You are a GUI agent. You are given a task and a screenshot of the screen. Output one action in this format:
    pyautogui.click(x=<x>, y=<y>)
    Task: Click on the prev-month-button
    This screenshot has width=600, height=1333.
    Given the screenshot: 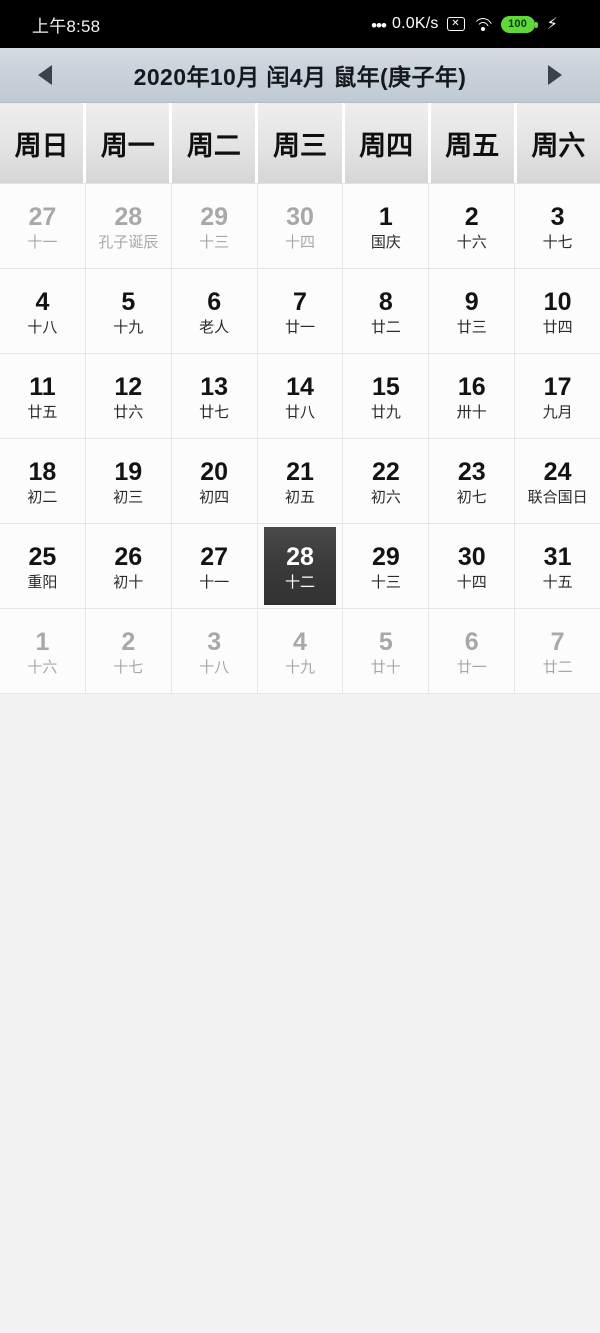 What is the action you would take?
    pyautogui.click(x=45, y=75)
    